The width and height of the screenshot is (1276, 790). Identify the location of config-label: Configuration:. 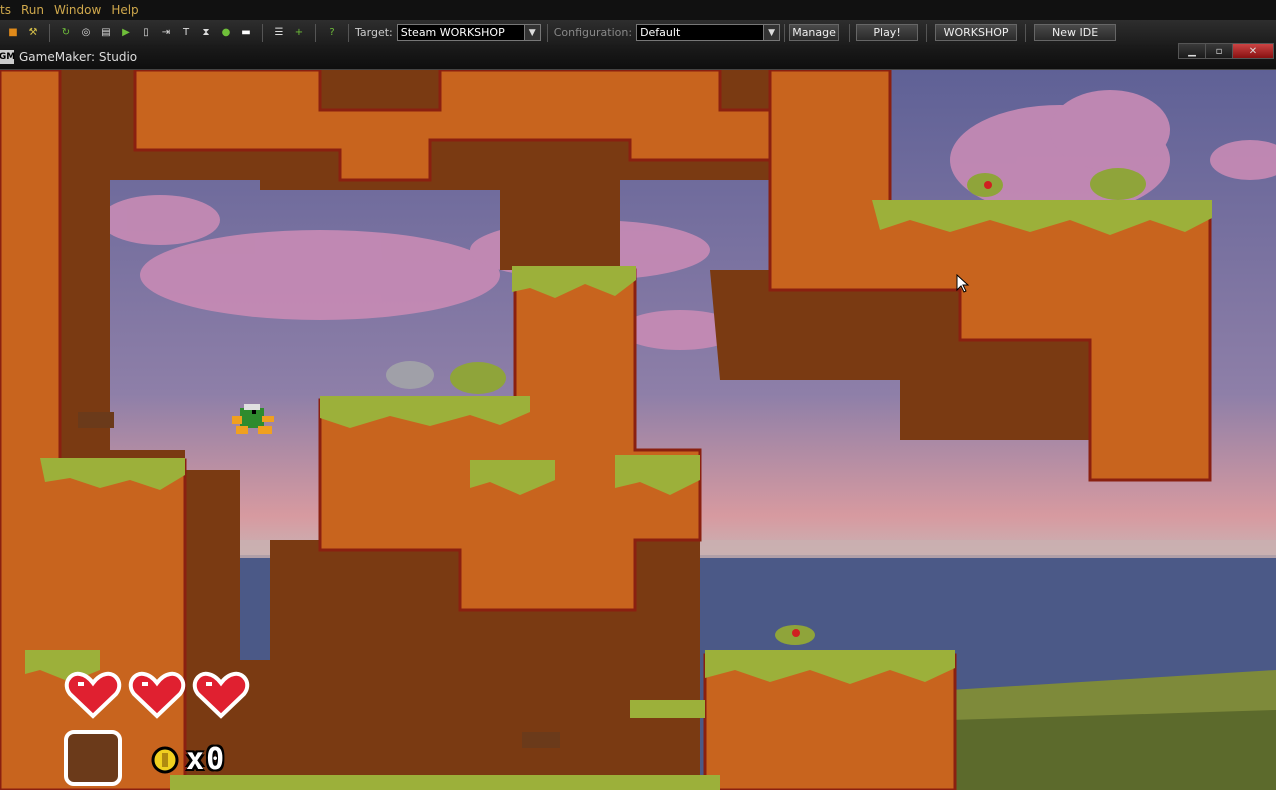
(593, 32).